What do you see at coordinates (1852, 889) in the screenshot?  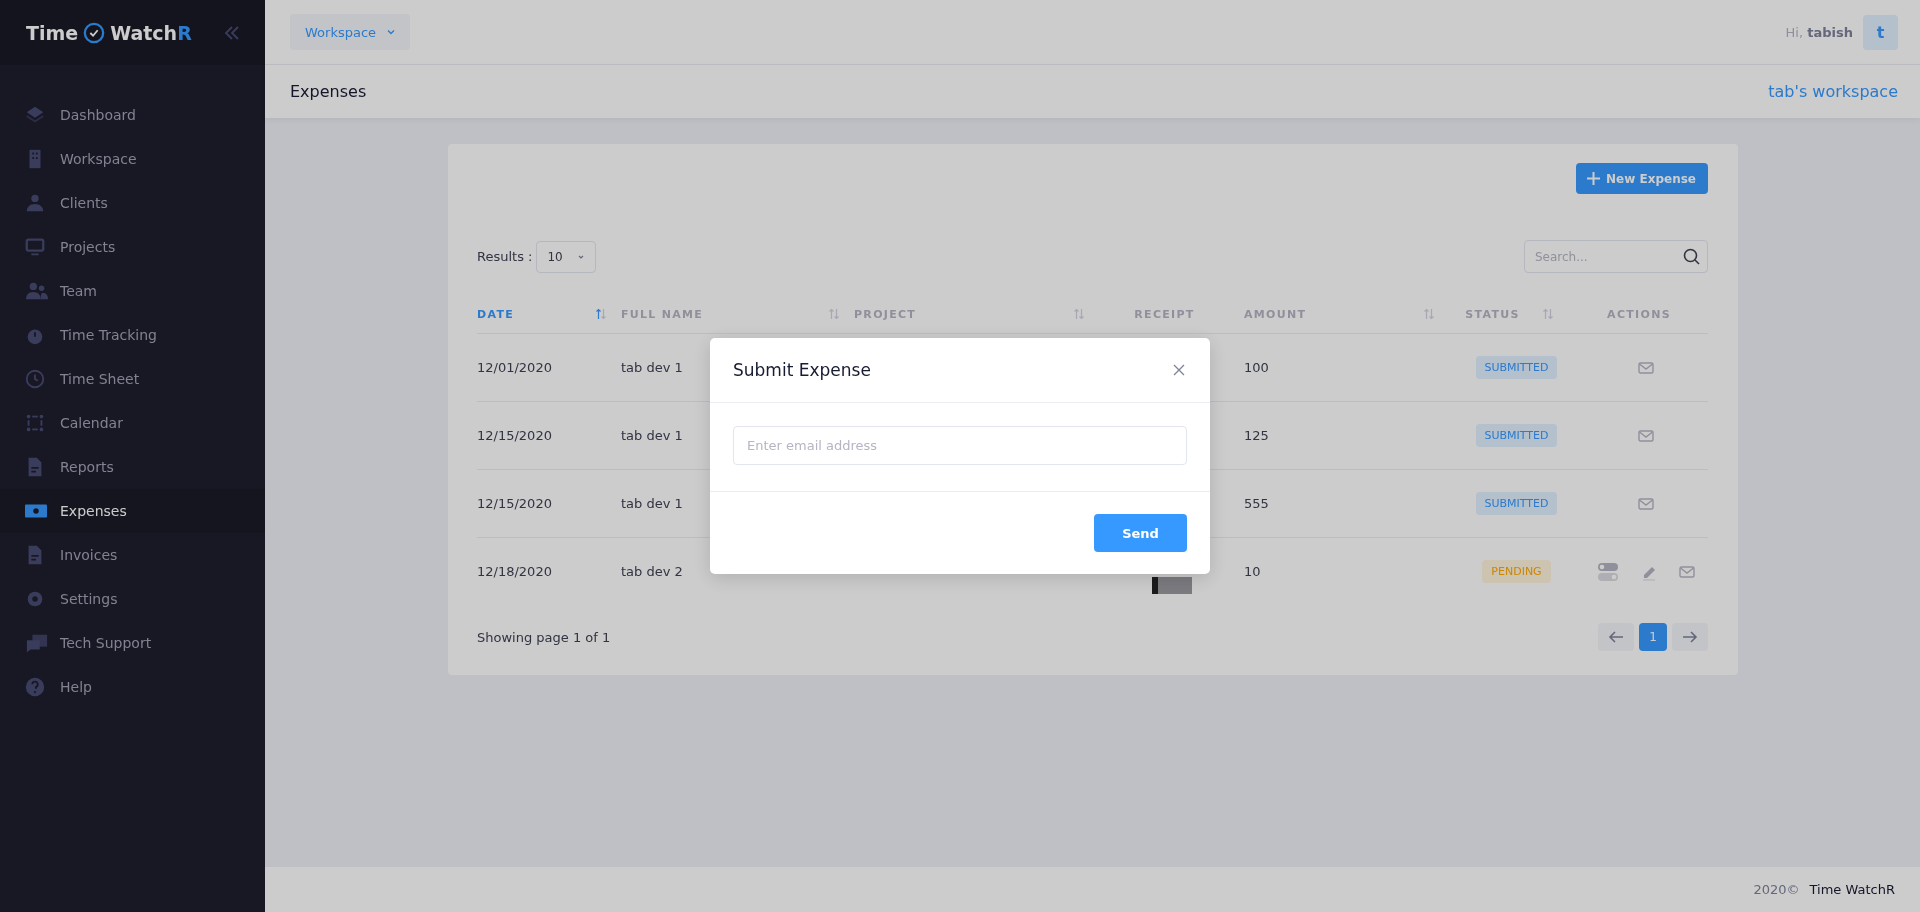 I see `footer-brand-link: Time WatchR` at bounding box center [1852, 889].